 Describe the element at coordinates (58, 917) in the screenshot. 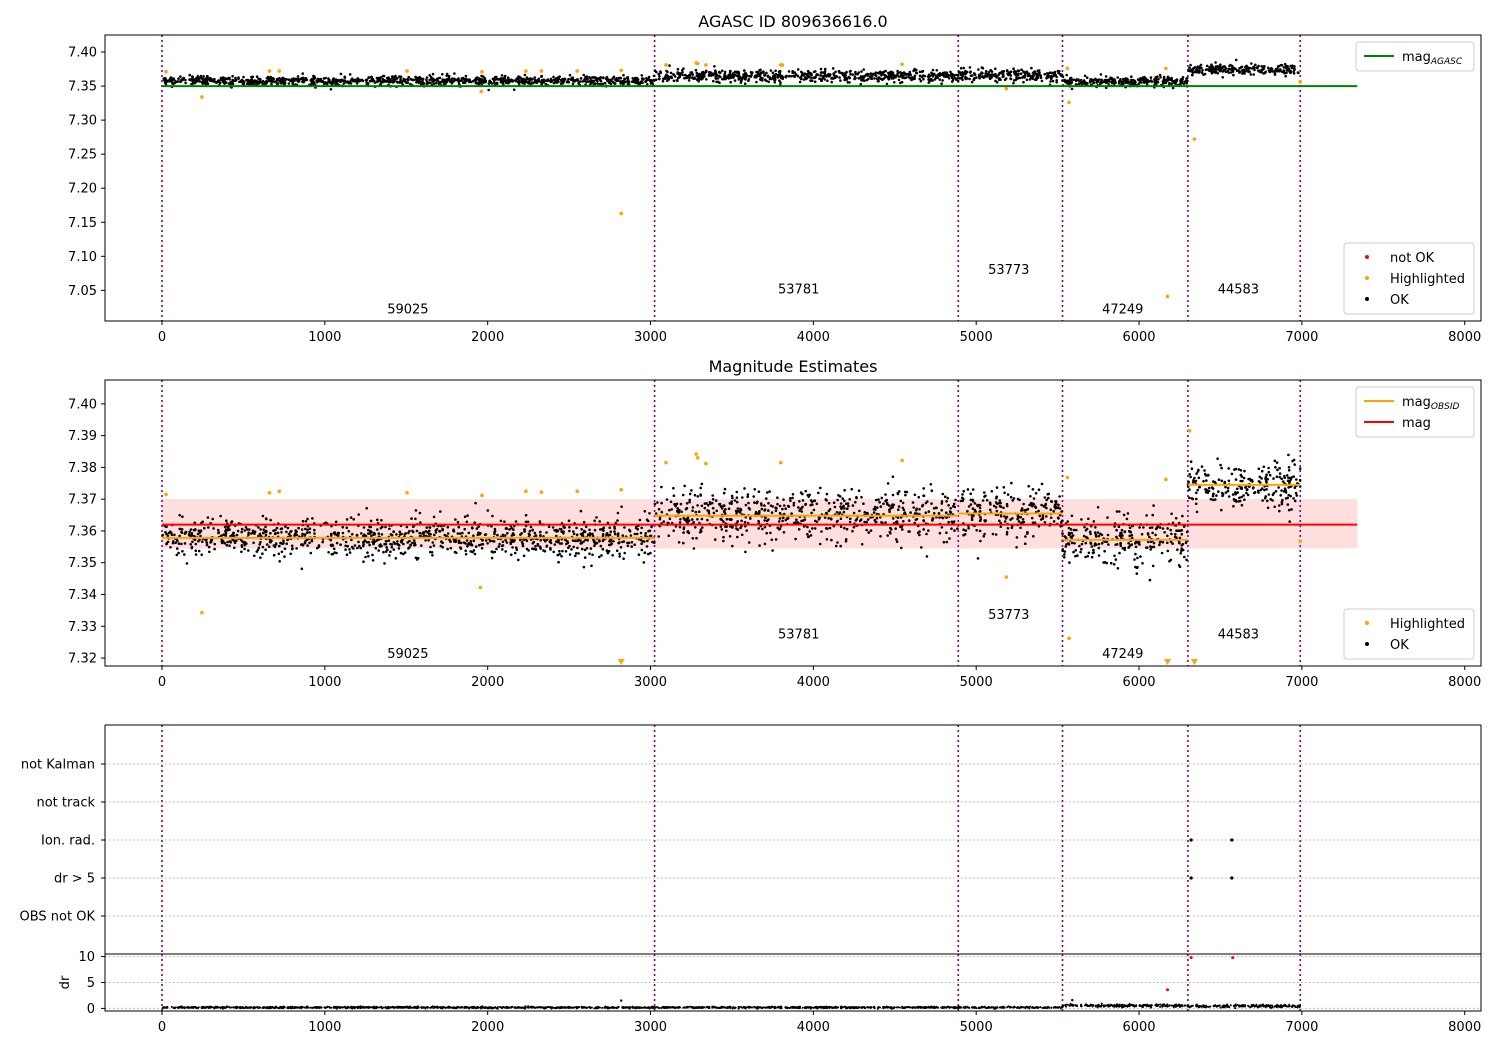

I see `flag-category-label: OBS not OK` at that location.